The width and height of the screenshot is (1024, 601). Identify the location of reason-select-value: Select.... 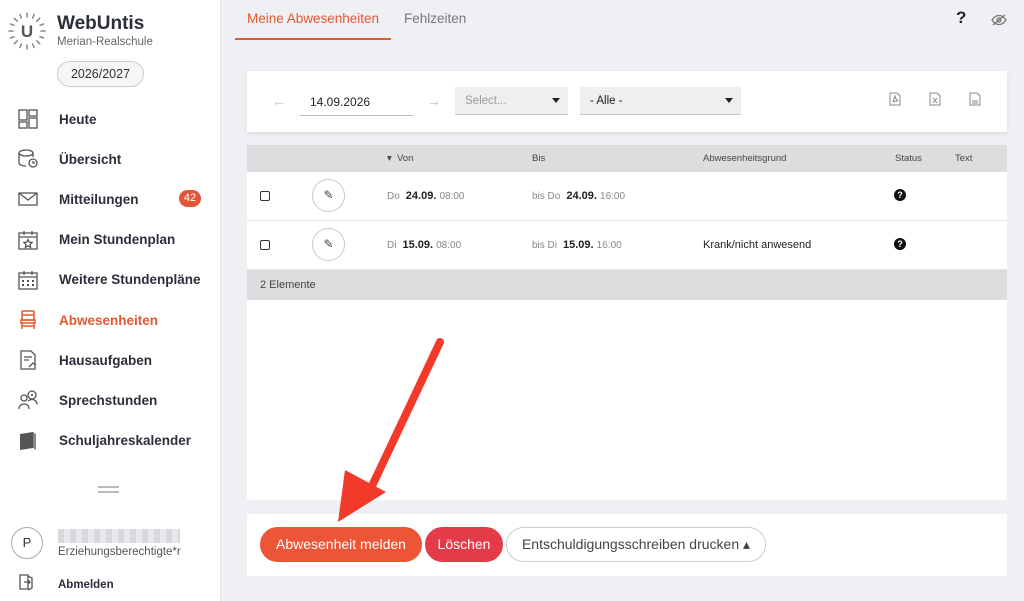
(486, 101).